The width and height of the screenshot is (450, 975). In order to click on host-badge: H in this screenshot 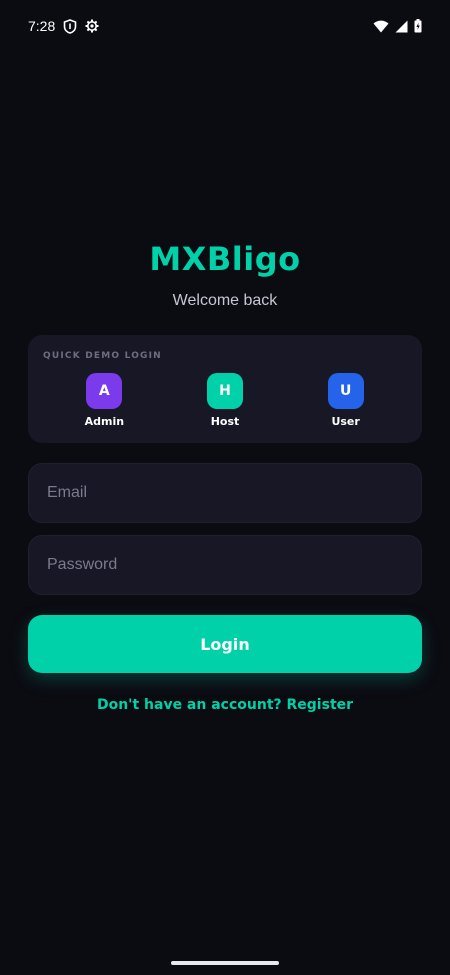, I will do `click(224, 391)`.